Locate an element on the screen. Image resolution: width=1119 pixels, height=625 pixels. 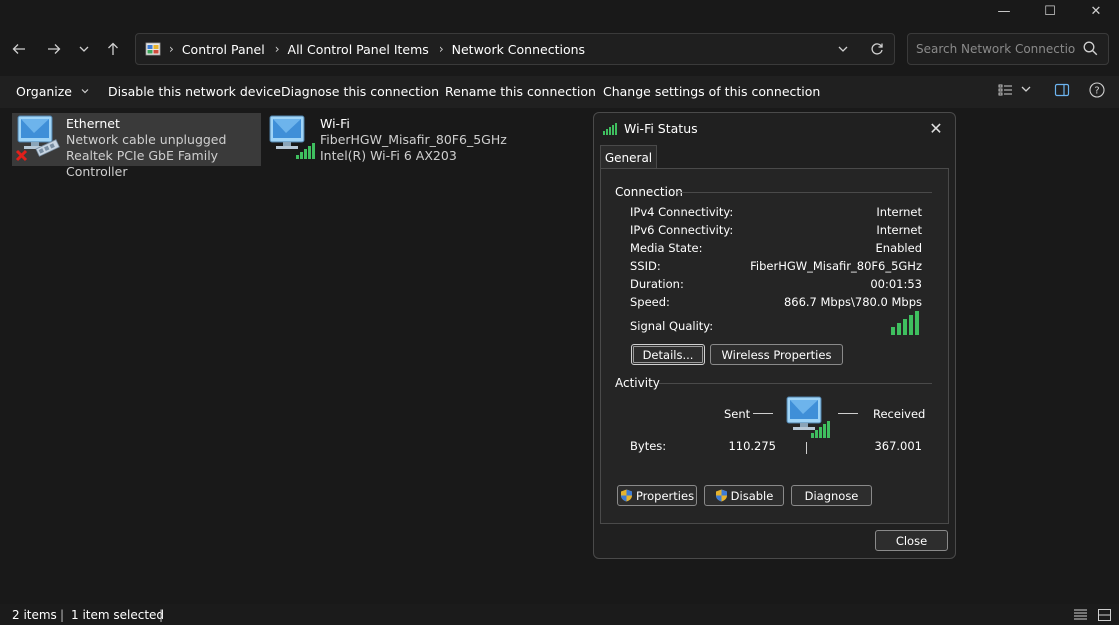
connection-name: Wi-Fi is located at coordinates (335, 123).